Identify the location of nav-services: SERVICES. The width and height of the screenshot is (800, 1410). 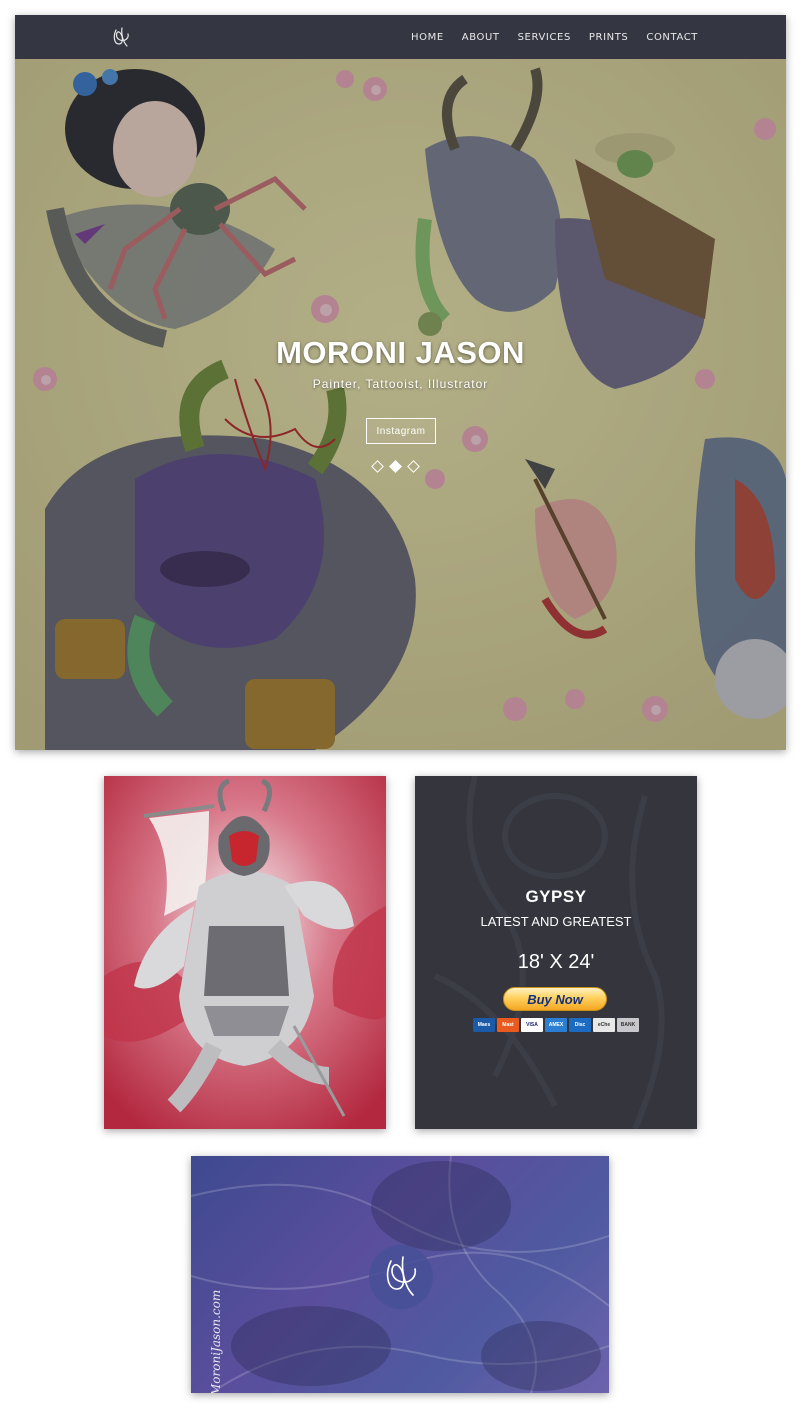
(544, 37).